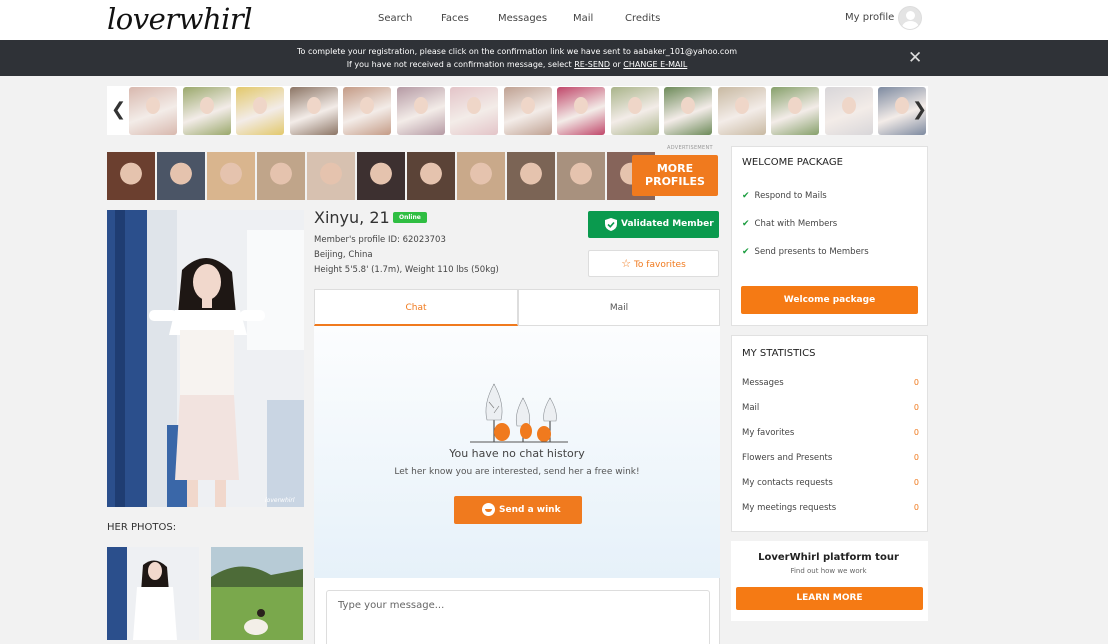 This screenshot has height=644, width=1108. I want to click on welcome-item-label: Chat with Members, so click(796, 224).